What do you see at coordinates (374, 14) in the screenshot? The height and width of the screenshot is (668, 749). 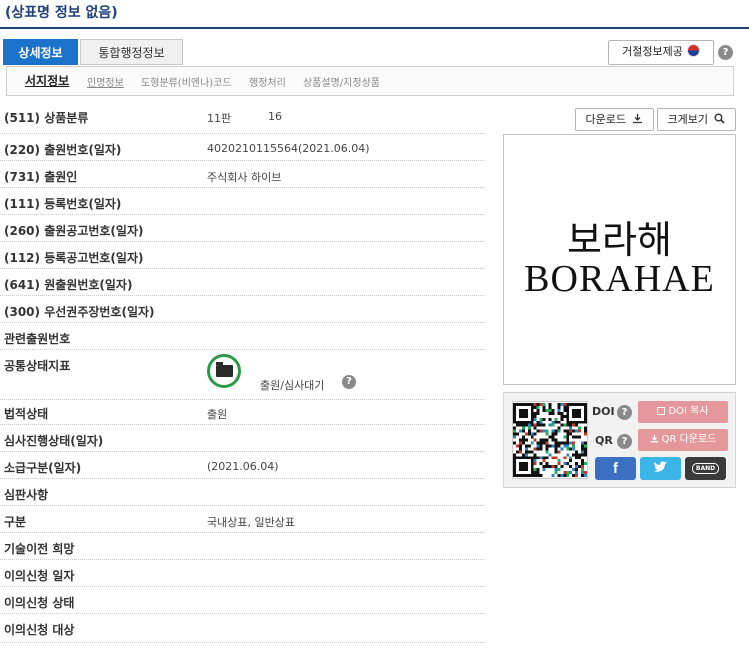 I see `title-bar: (상표명 정보 없음)` at bounding box center [374, 14].